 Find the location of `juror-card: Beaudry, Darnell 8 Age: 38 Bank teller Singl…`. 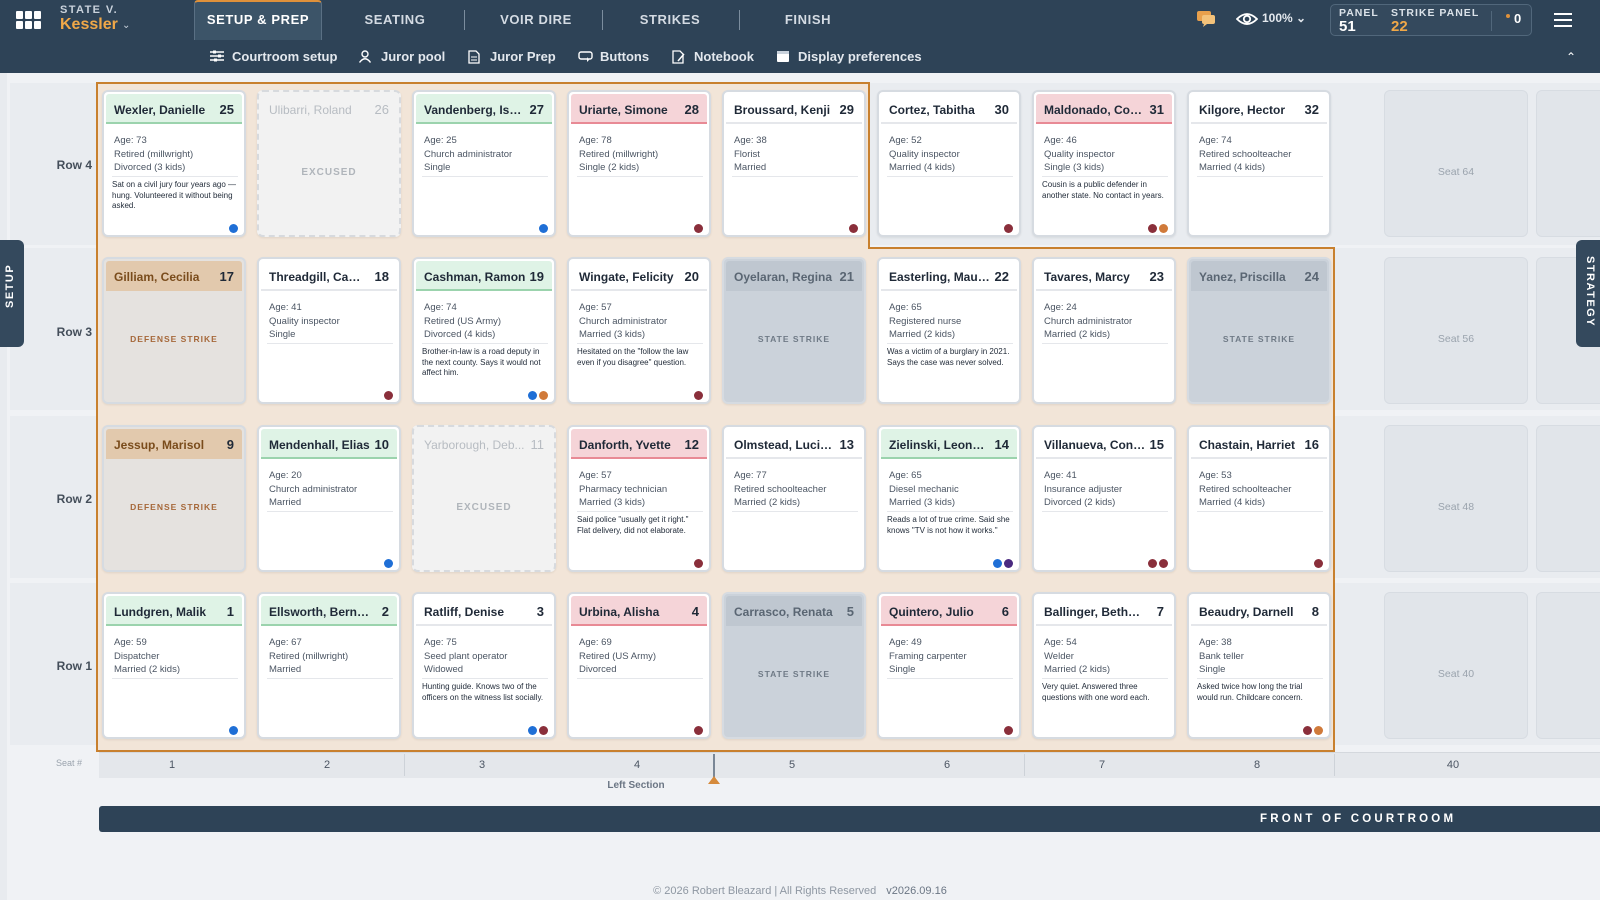

juror-card: Beaudry, Darnell 8 Age: 38 Bank teller Singl… is located at coordinates (1259, 665).